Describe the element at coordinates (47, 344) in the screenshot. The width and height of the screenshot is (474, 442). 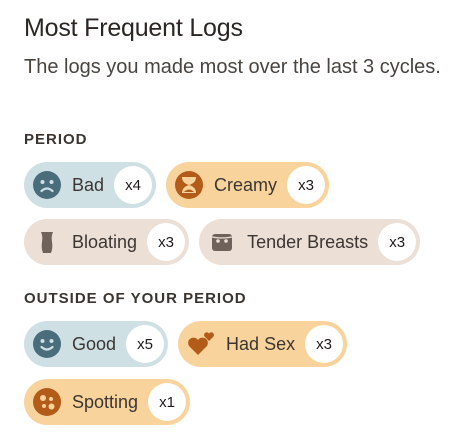
I see `happy-face-icon` at that location.